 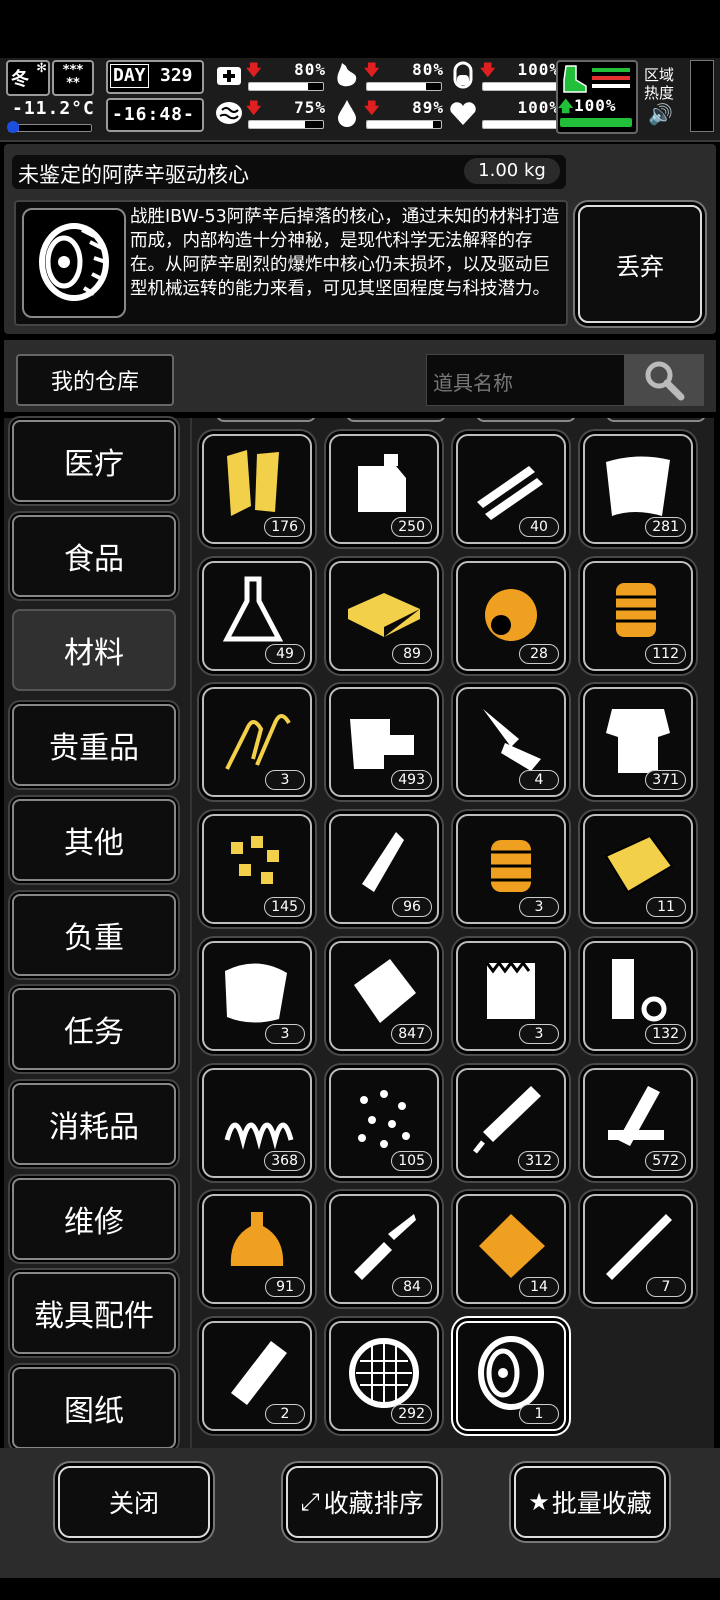 I want to click on item-count: 145, so click(x=284, y=907).